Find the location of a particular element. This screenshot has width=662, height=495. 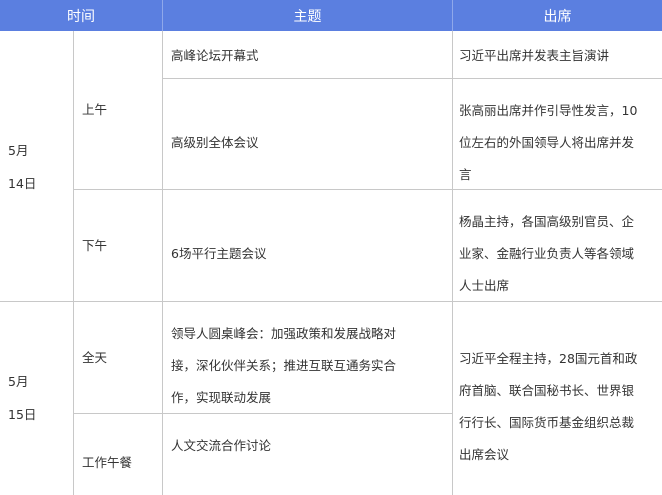

attend-day2-line3: 行行长、国际货币基金组织总裁 is located at coordinates (547, 422).